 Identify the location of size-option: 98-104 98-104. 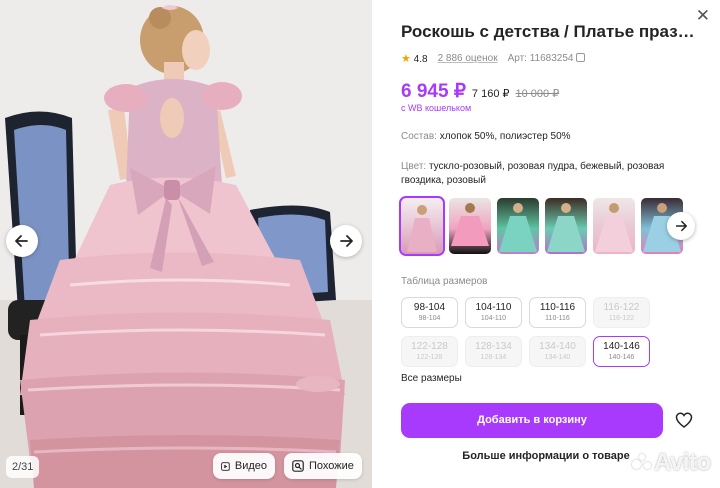
(429, 312).